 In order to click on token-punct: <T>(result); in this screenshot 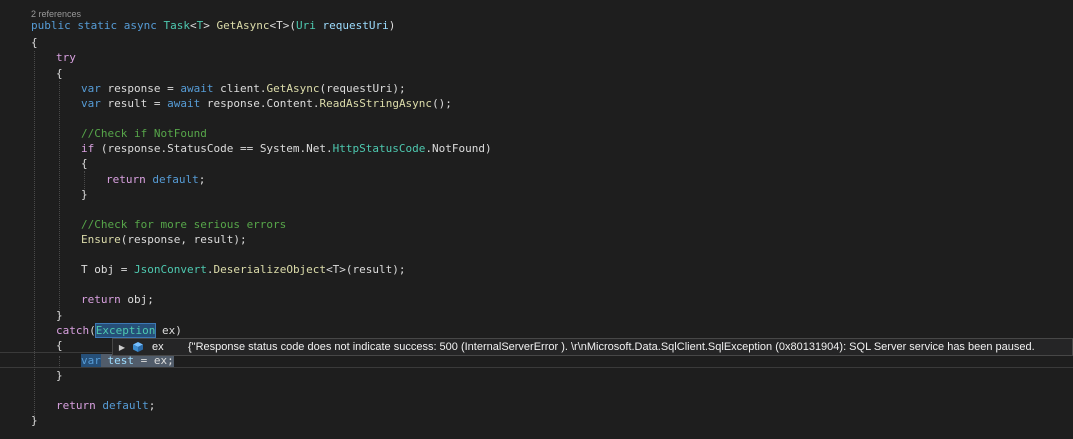, I will do `click(366, 269)`.